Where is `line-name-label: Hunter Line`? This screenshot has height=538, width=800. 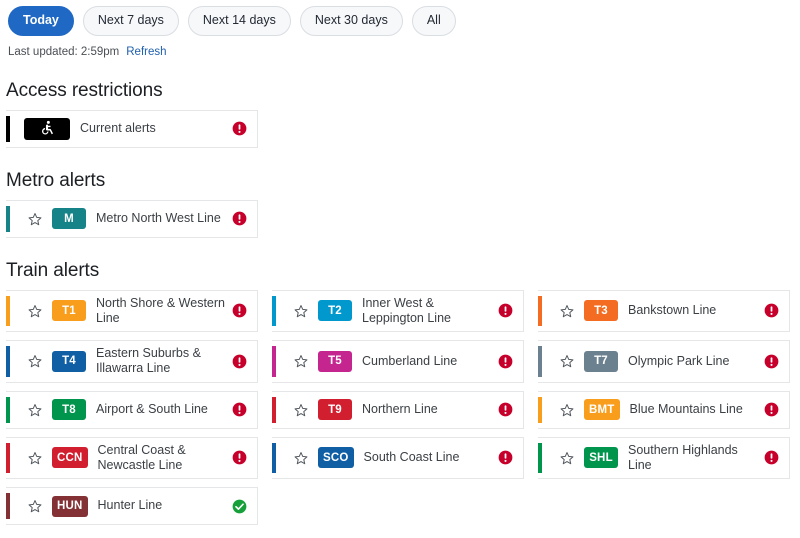 line-name-label: Hunter Line is located at coordinates (130, 505).